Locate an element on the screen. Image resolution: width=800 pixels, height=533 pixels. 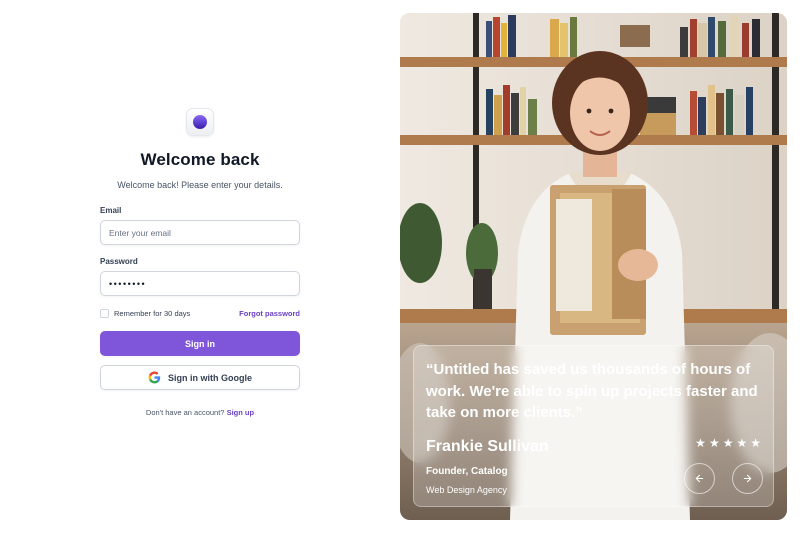
google-sign-in-button: Sign in with Google is located at coordinates (200, 377).